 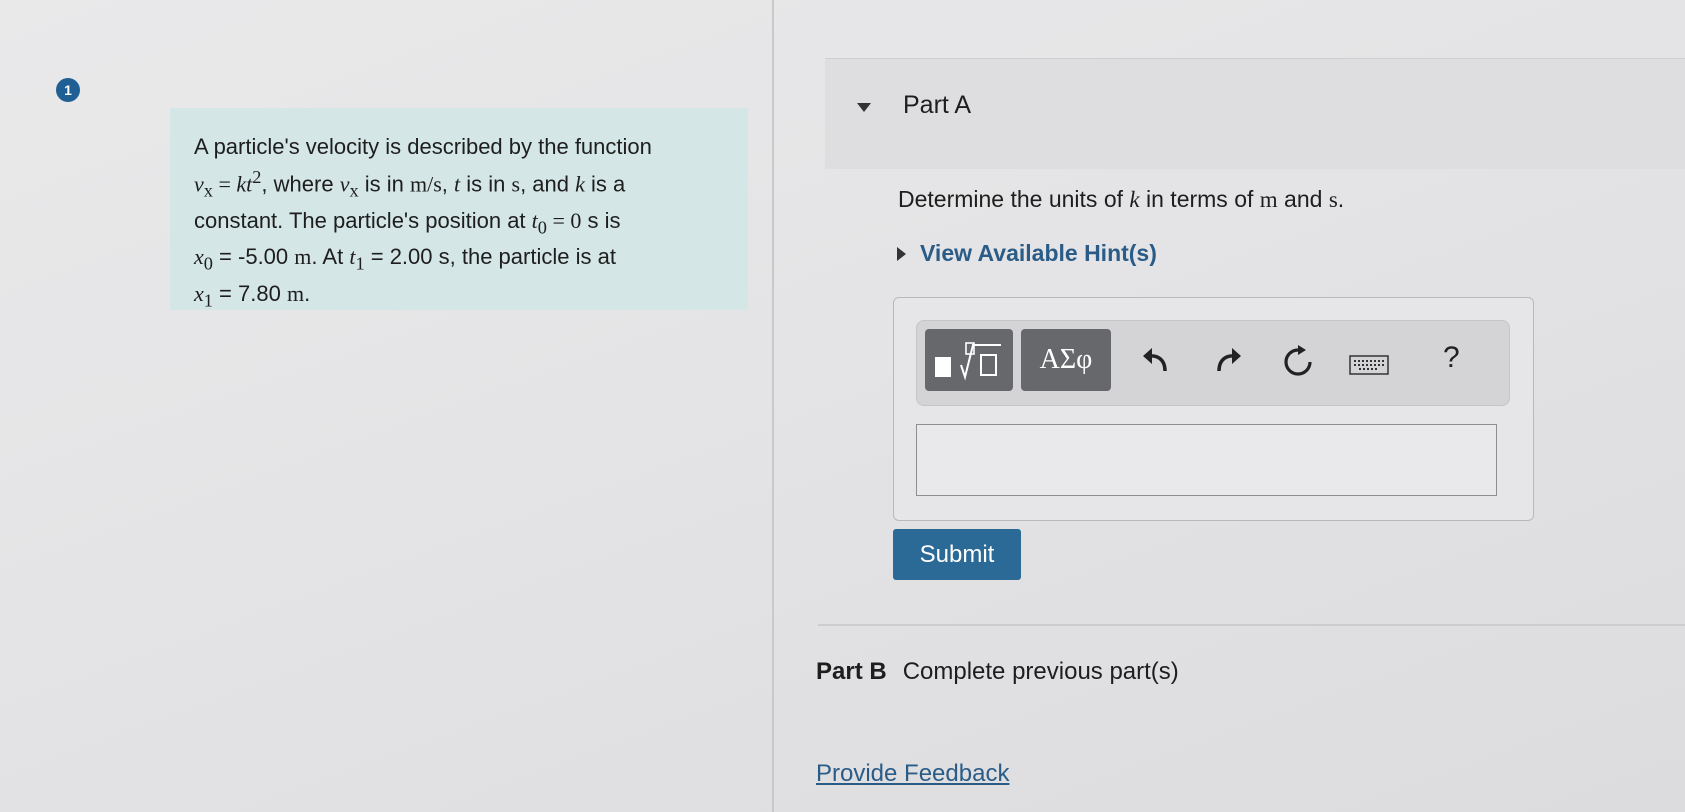 What do you see at coordinates (937, 105) in the screenshot?
I see `part-a-title: Part A` at bounding box center [937, 105].